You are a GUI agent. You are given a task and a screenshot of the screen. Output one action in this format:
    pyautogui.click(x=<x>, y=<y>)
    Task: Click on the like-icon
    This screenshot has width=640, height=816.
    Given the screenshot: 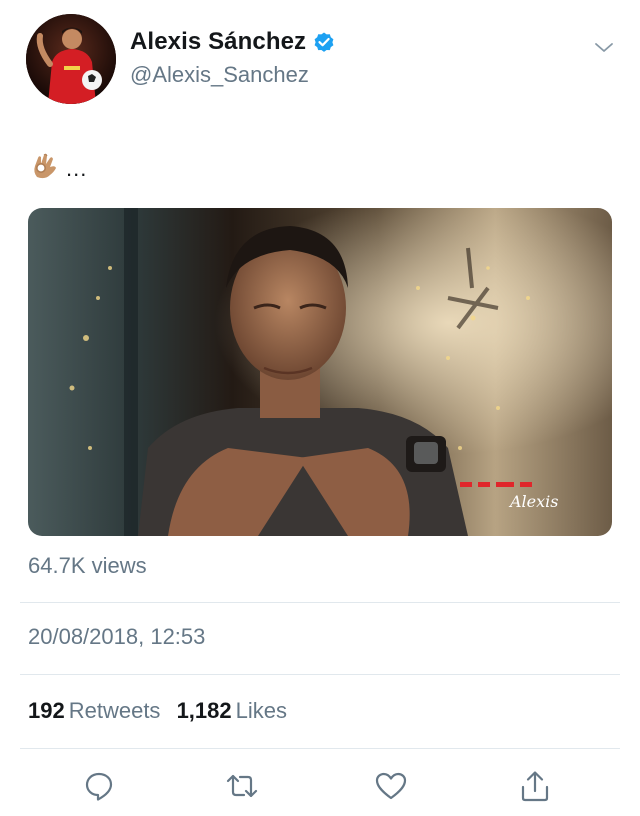 What is the action you would take?
    pyautogui.click(x=391, y=786)
    